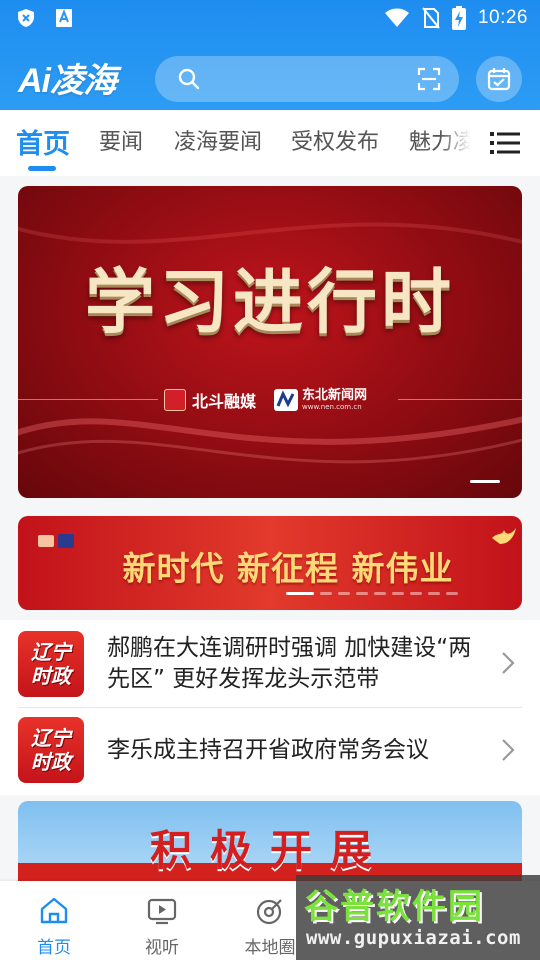 Image resolution: width=540 pixels, height=960 pixels. I want to click on news-item: 辽宁 时政 李乐成主持召开省政府常务会议, so click(270, 751).